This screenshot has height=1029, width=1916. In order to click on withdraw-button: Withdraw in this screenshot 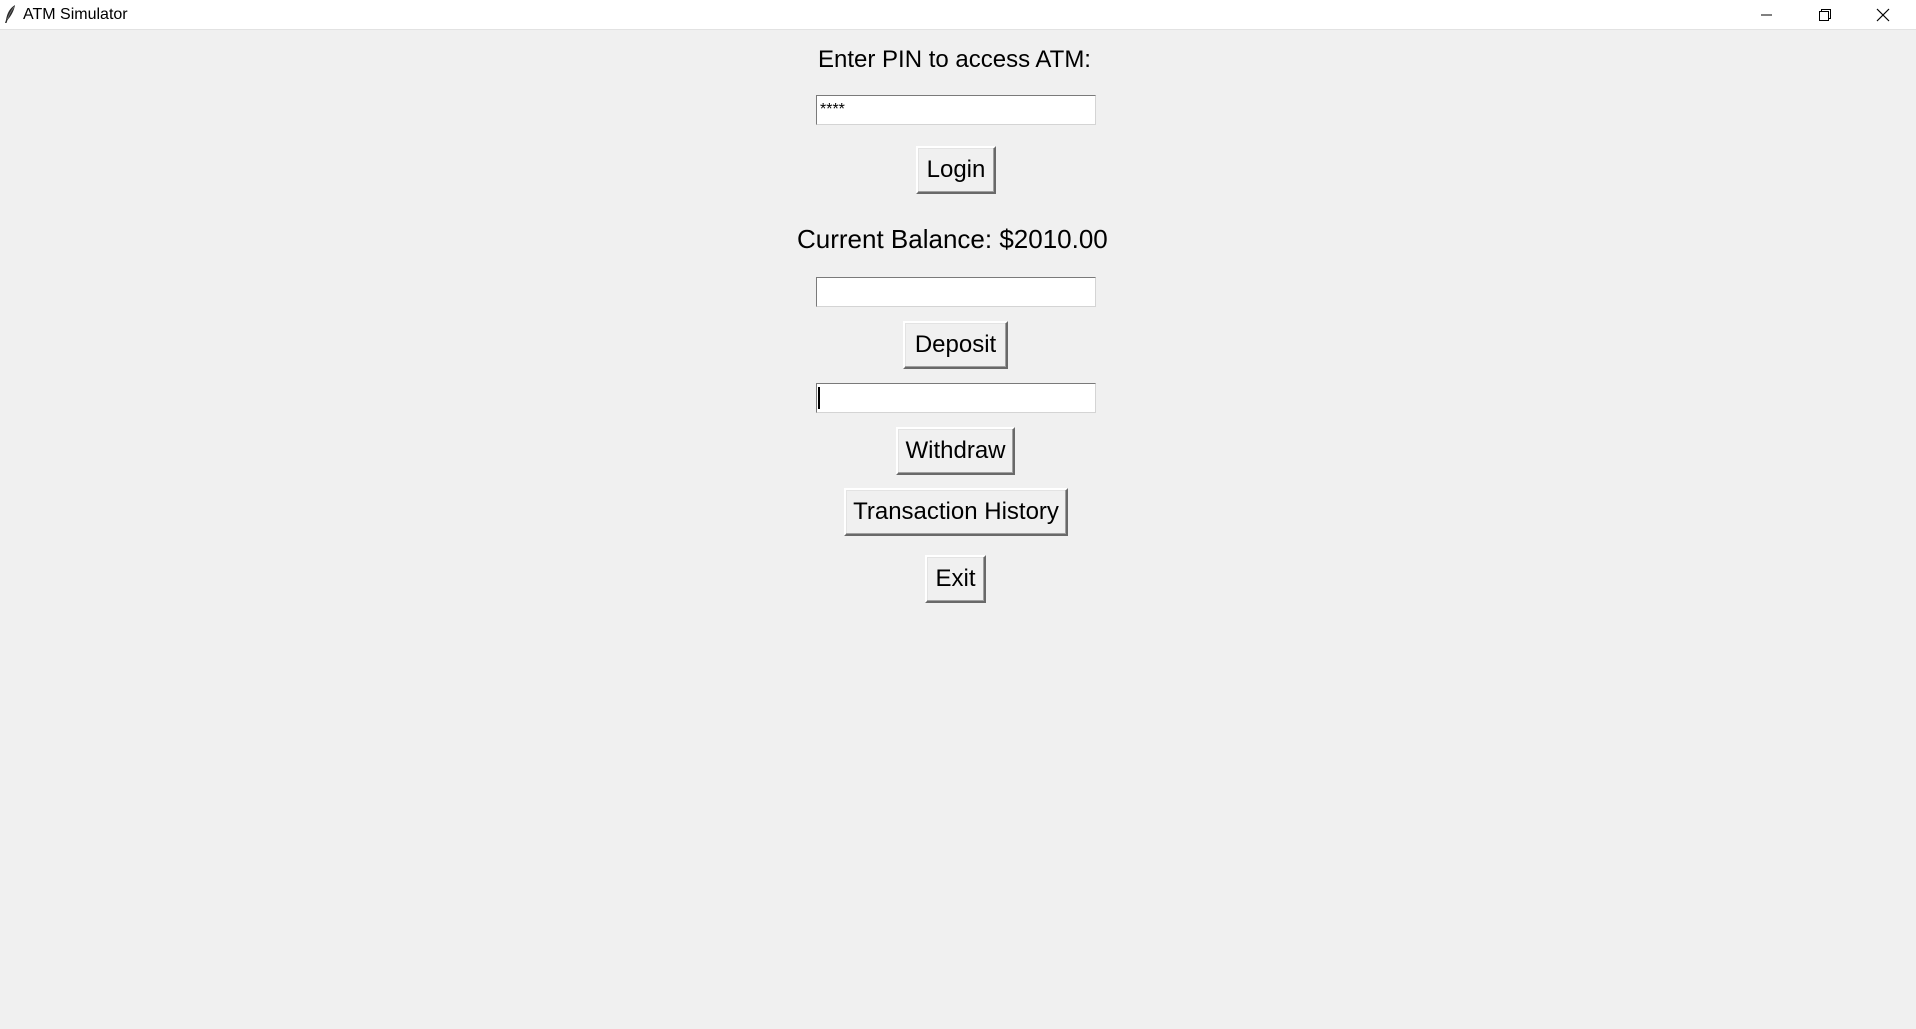, I will do `click(955, 451)`.